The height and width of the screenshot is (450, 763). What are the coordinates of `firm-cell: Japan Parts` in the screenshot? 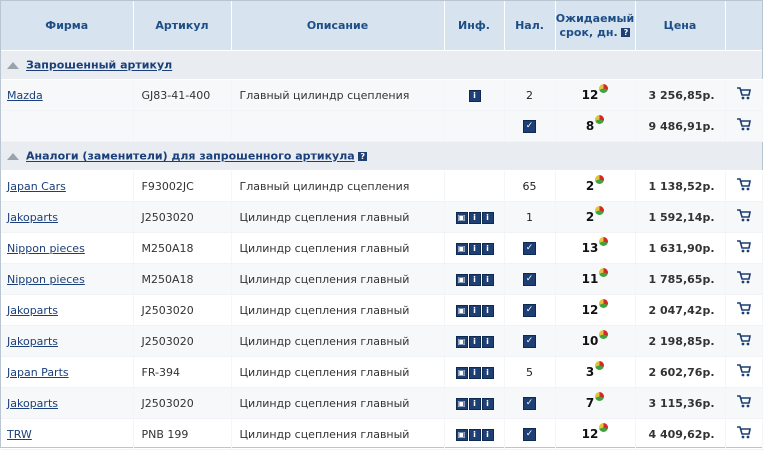 It's located at (67, 372).